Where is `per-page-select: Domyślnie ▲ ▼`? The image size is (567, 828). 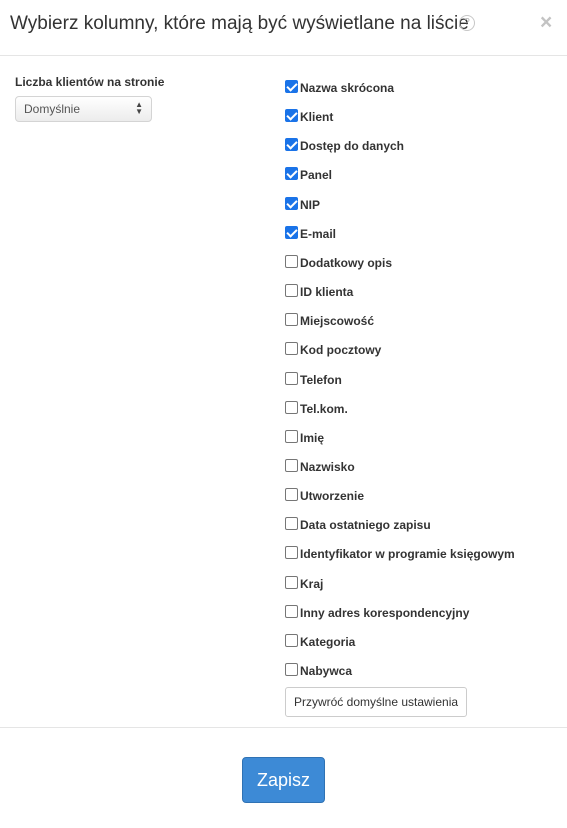 per-page-select: Domyślnie ▲ ▼ is located at coordinates (83, 109).